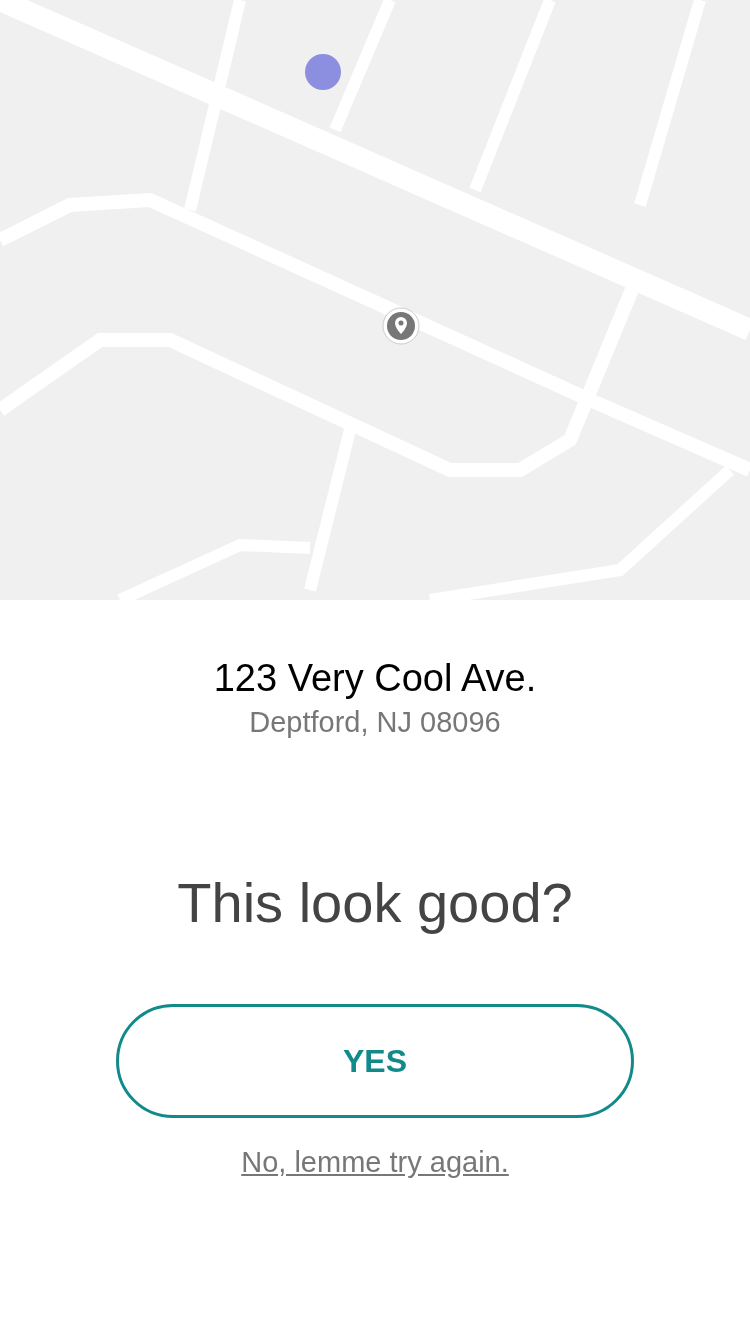 This screenshot has width=750, height=1334. I want to click on retry-link: No, lemme try again., so click(375, 1162).